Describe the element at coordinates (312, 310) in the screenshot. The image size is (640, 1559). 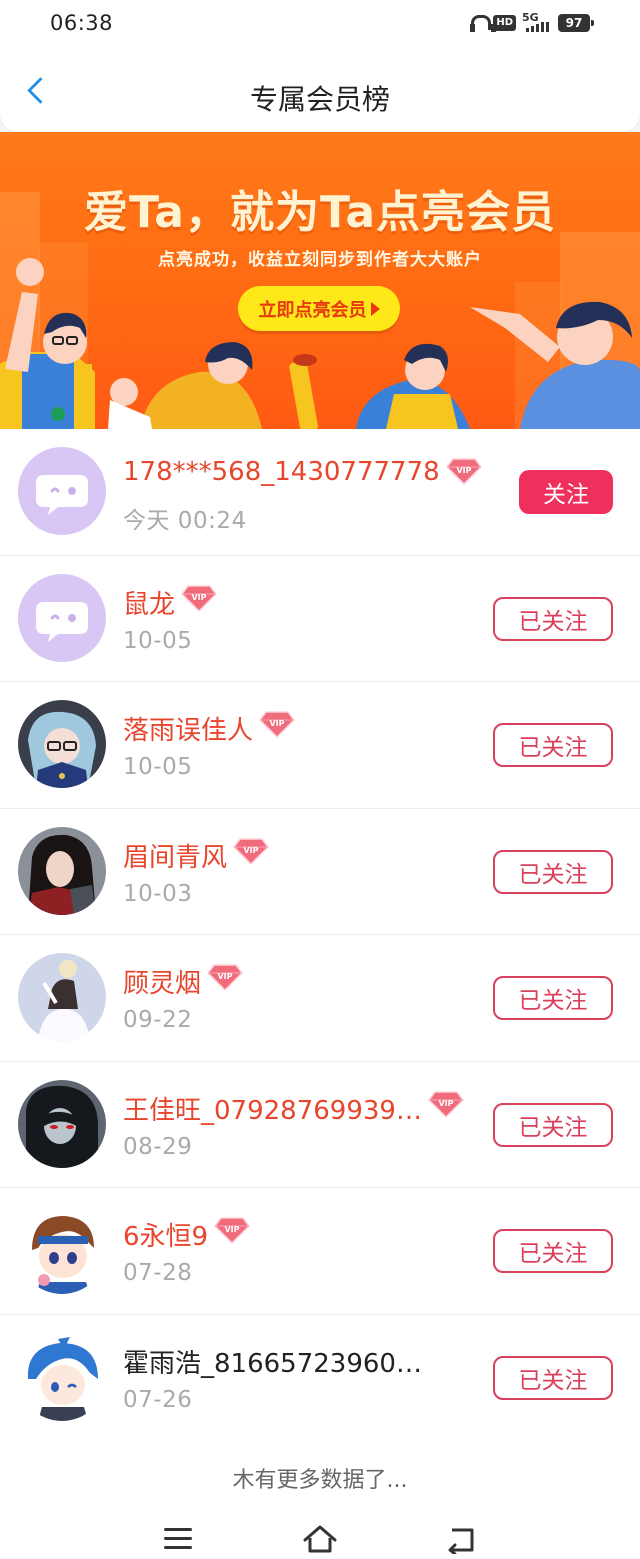
I see `activate-vip-label: 立即点亮会员` at that location.